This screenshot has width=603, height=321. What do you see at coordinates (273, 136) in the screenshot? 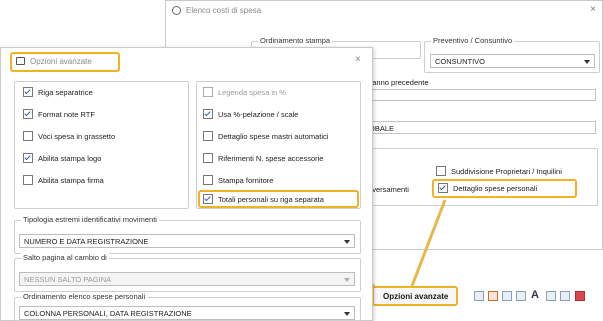
I see `checkbox-label: Dettaglio spese mastri automatici` at bounding box center [273, 136].